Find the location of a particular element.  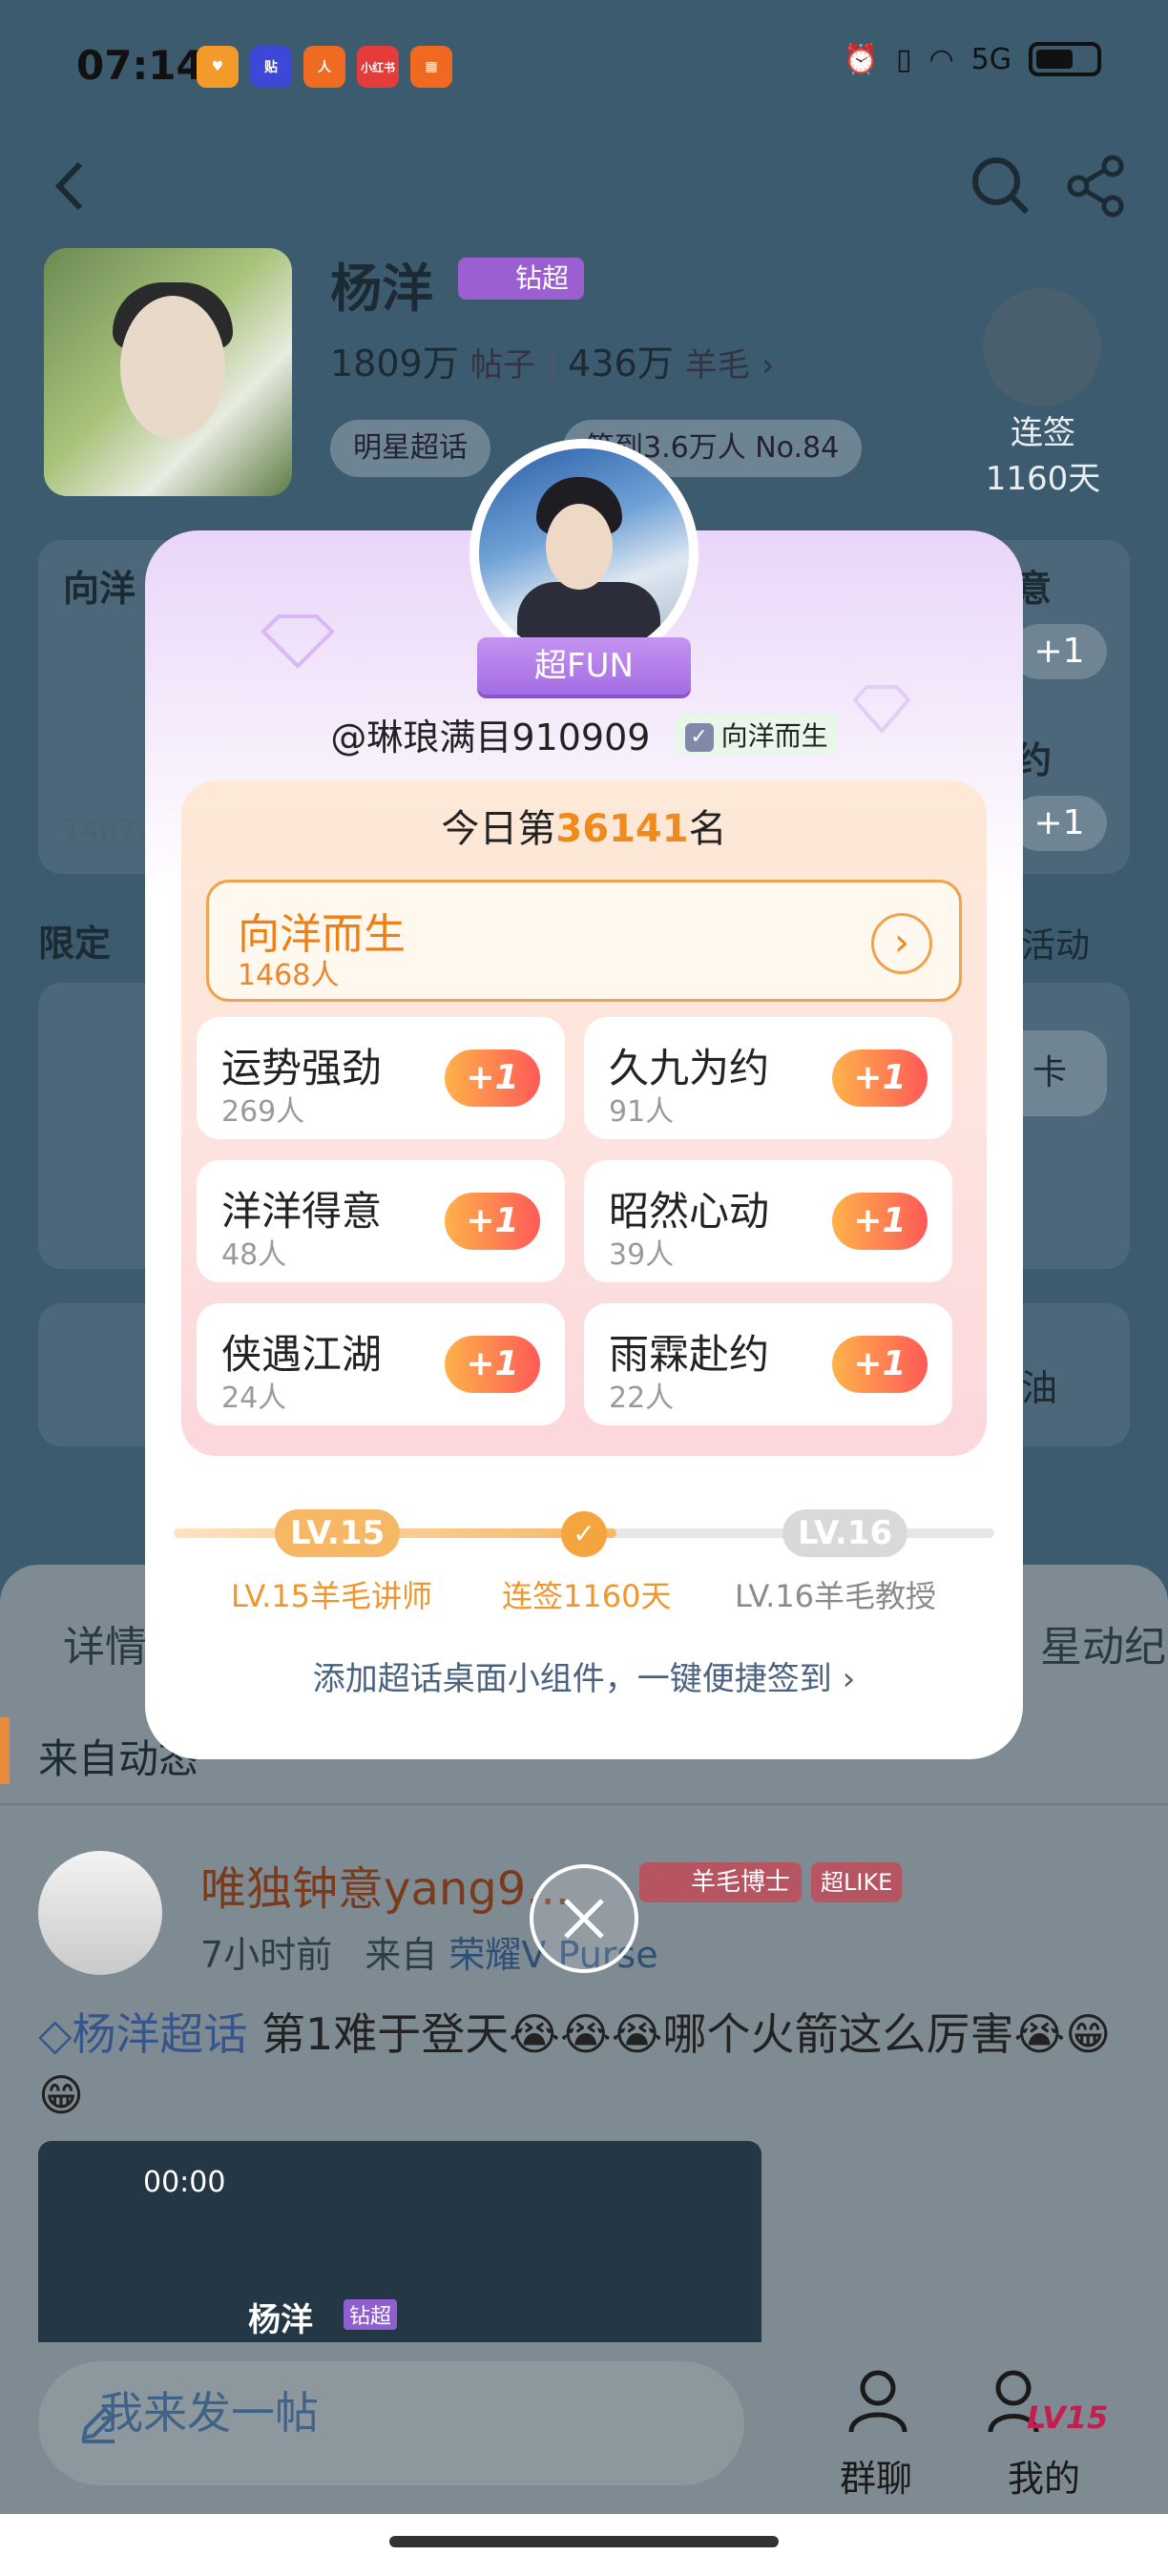

option-count: 48人 is located at coordinates (254, 1255).